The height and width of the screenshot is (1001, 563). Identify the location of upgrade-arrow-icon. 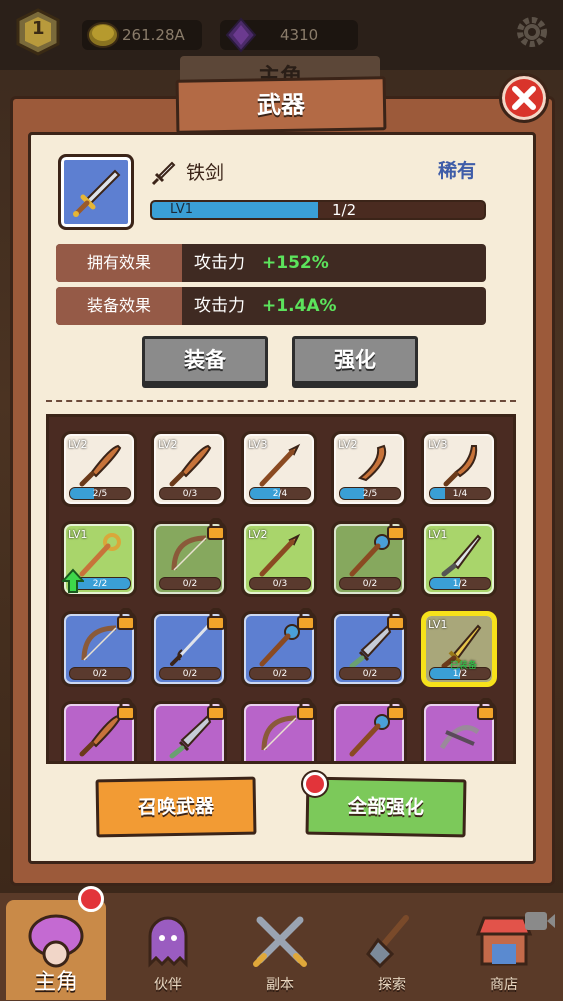
(73, 580).